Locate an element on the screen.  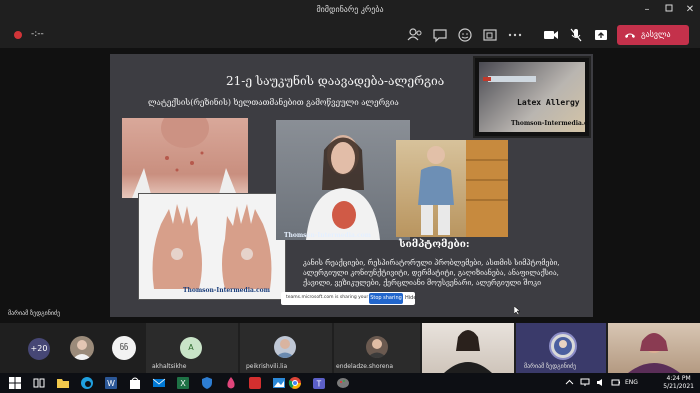
maximize-icon is located at coordinates (669, 10).